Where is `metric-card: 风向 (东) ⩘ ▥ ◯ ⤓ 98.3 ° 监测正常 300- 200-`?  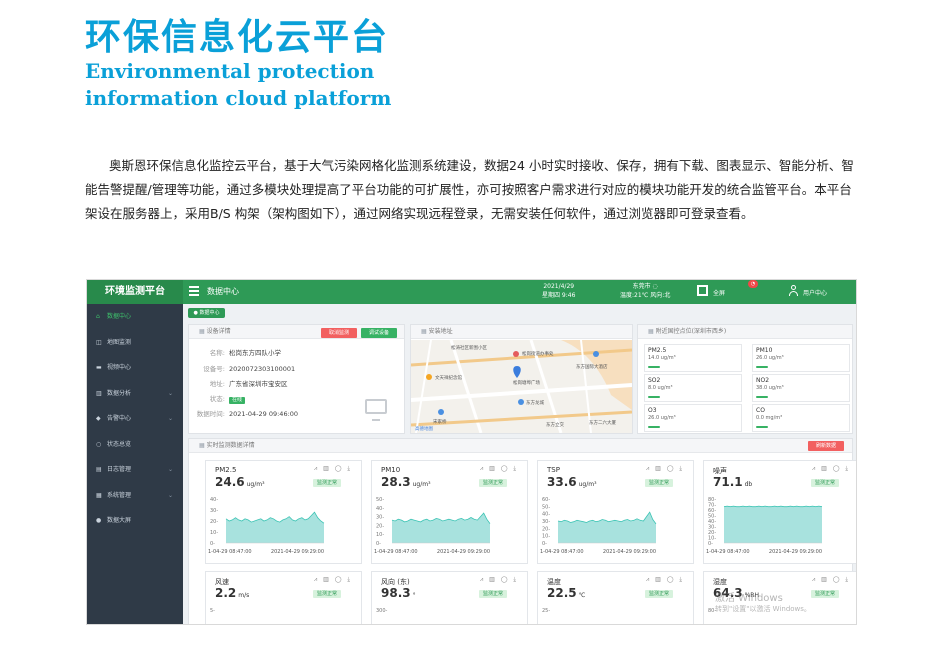 metric-card: 风向 (东) ⩘ ▥ ◯ ⤓ 98.3 ° 监测正常 300- 200- is located at coordinates (449, 597).